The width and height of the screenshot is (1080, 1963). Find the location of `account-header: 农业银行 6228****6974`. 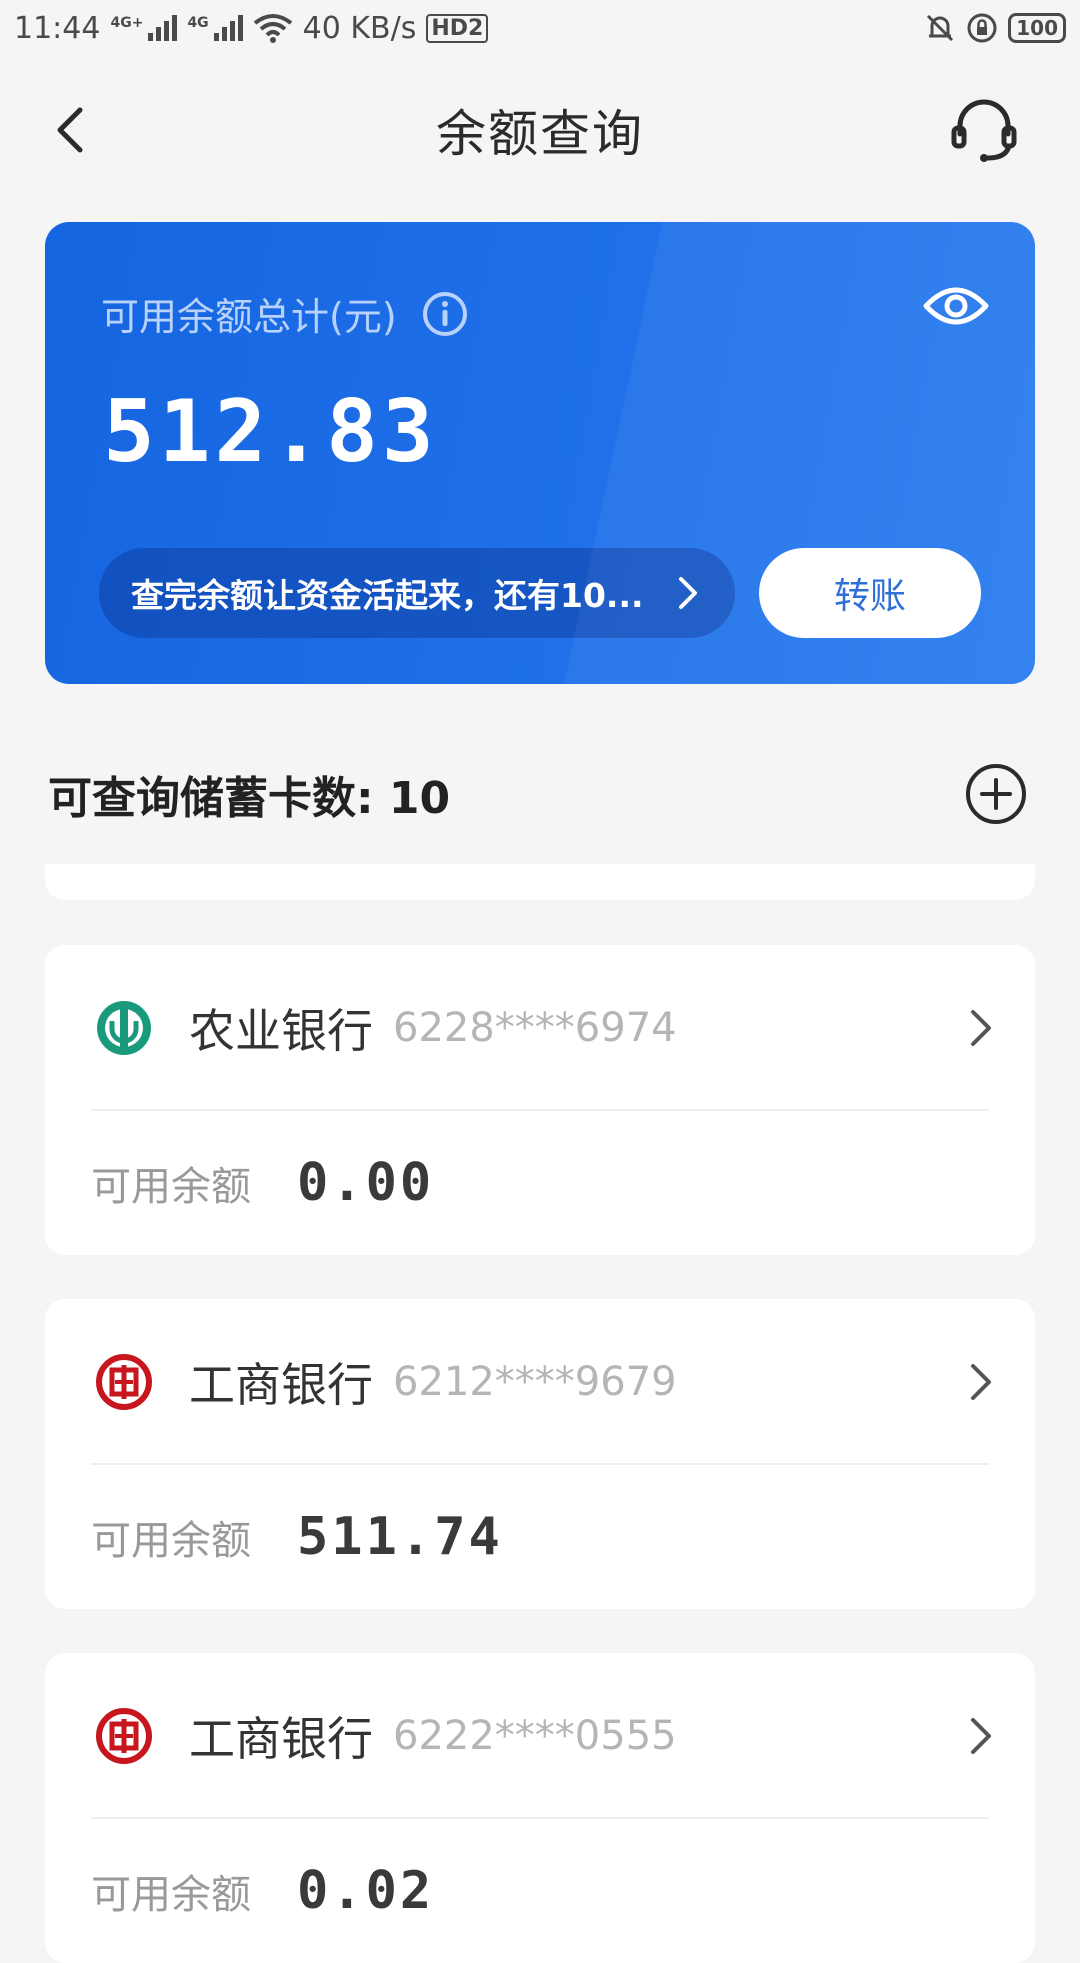

account-header: 农业银行 6228****6974 is located at coordinates (540, 1027).